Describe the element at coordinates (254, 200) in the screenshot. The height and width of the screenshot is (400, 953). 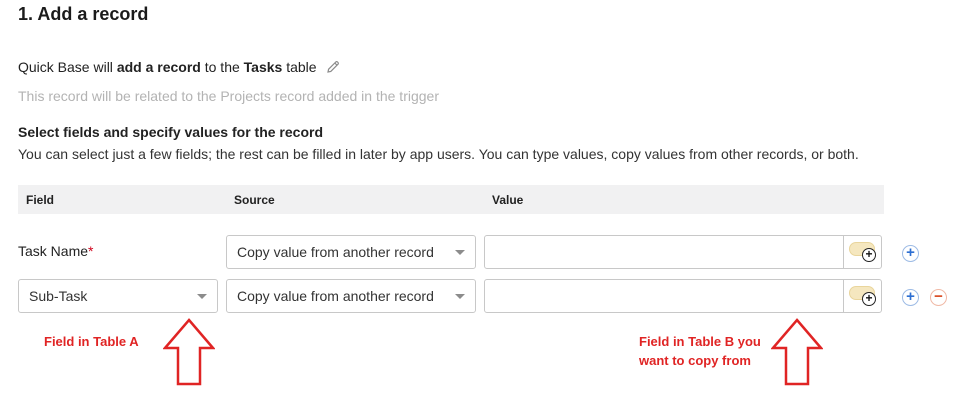
I see `header-source: Source` at that location.